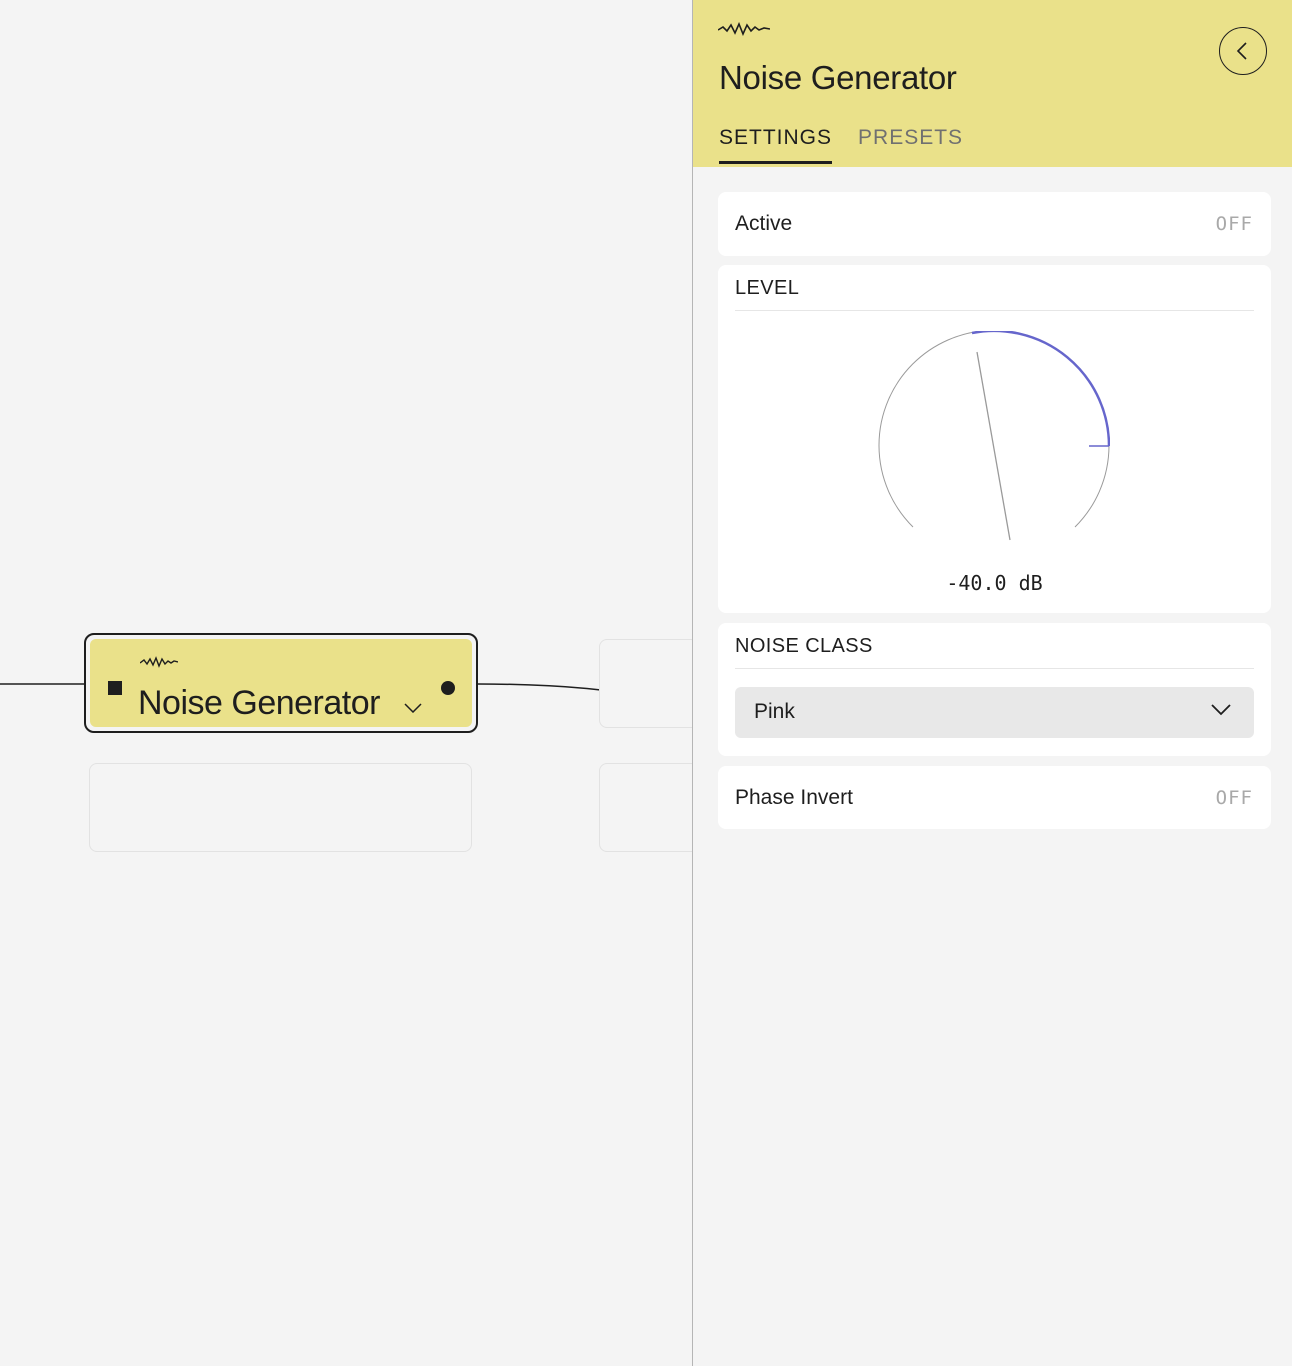  Describe the element at coordinates (994, 583) in the screenshot. I see `level-value: -40.0 dB` at that location.